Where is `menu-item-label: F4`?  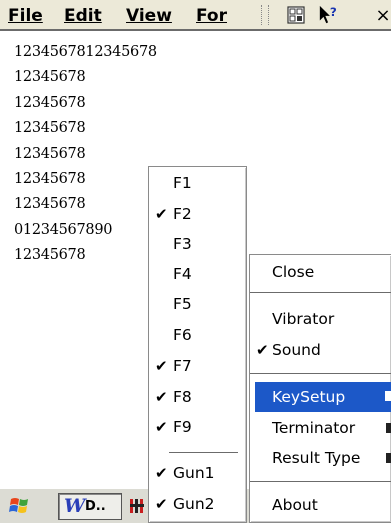
menu-item-label: F4 is located at coordinates (182, 274).